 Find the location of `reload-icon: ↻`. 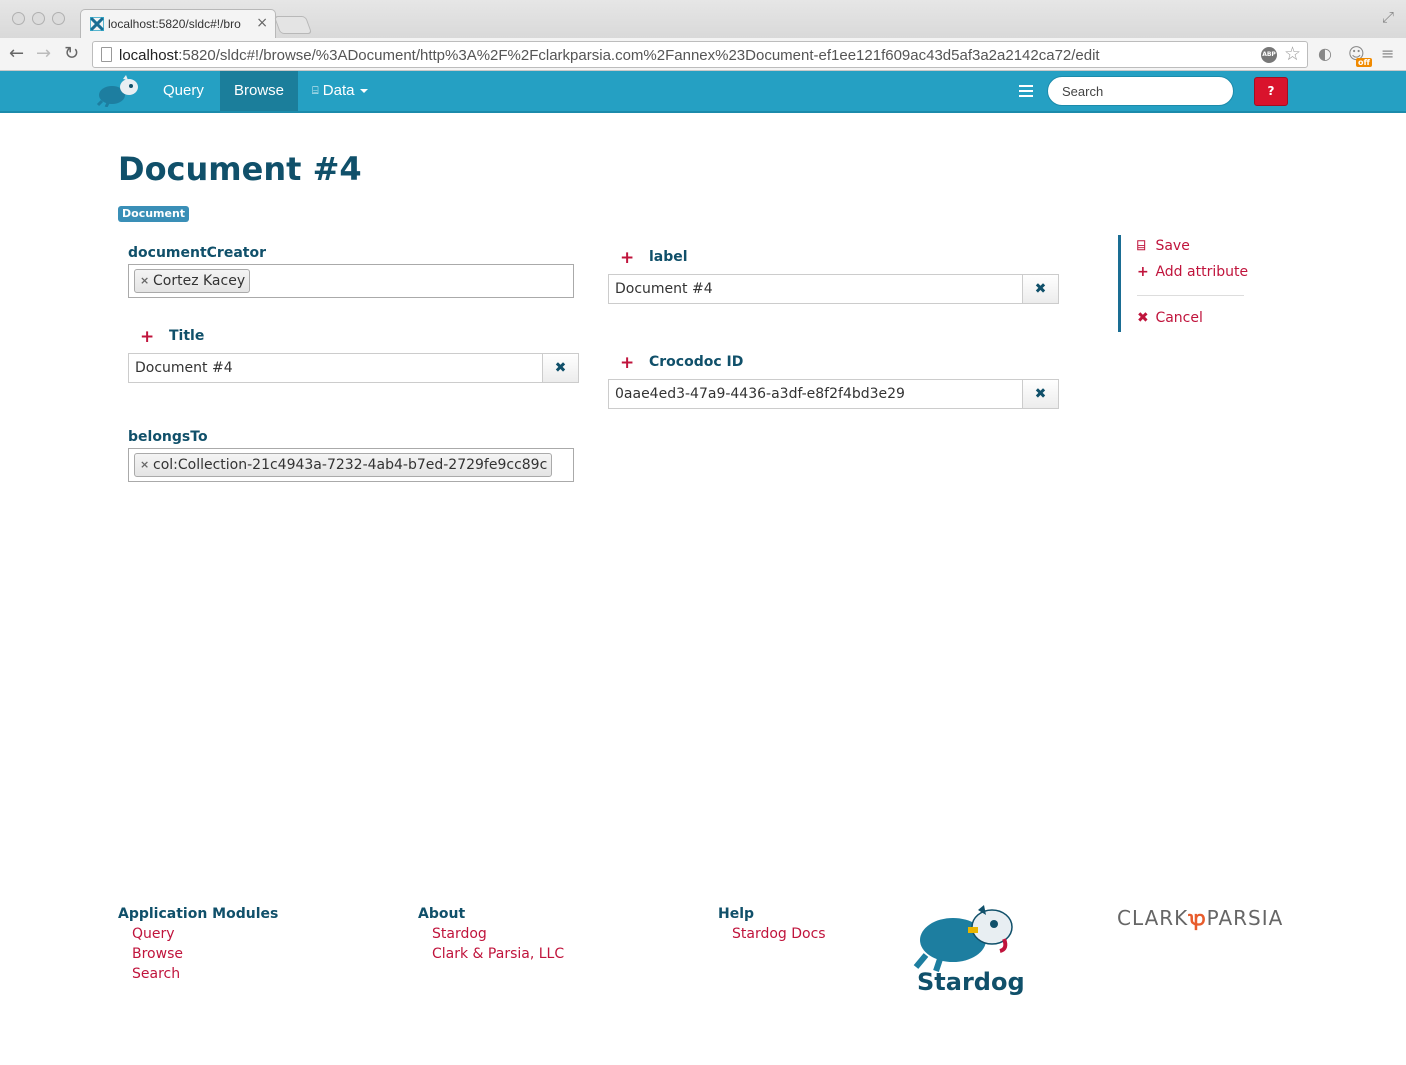

reload-icon: ↻ is located at coordinates (71, 53).